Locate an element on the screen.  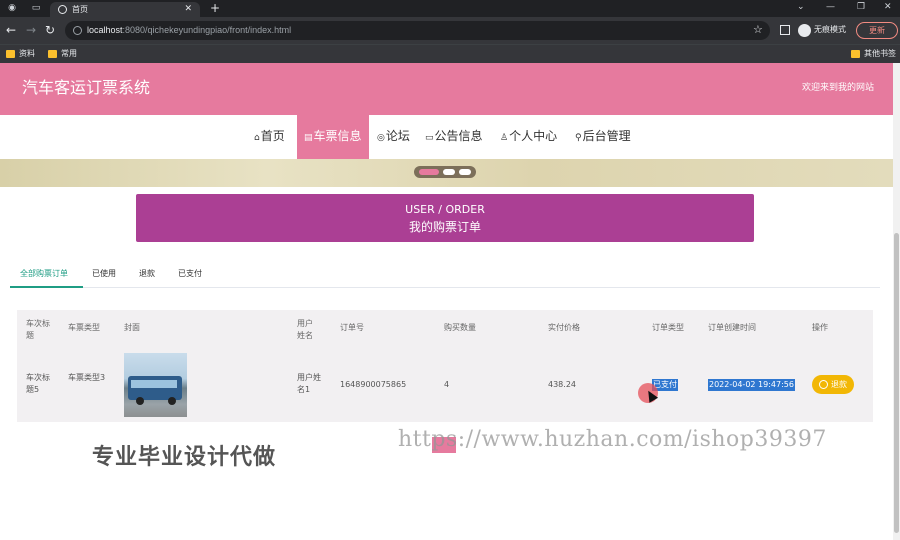
incognito-indicator: 无痕模式 is located at coordinates (822, 30).